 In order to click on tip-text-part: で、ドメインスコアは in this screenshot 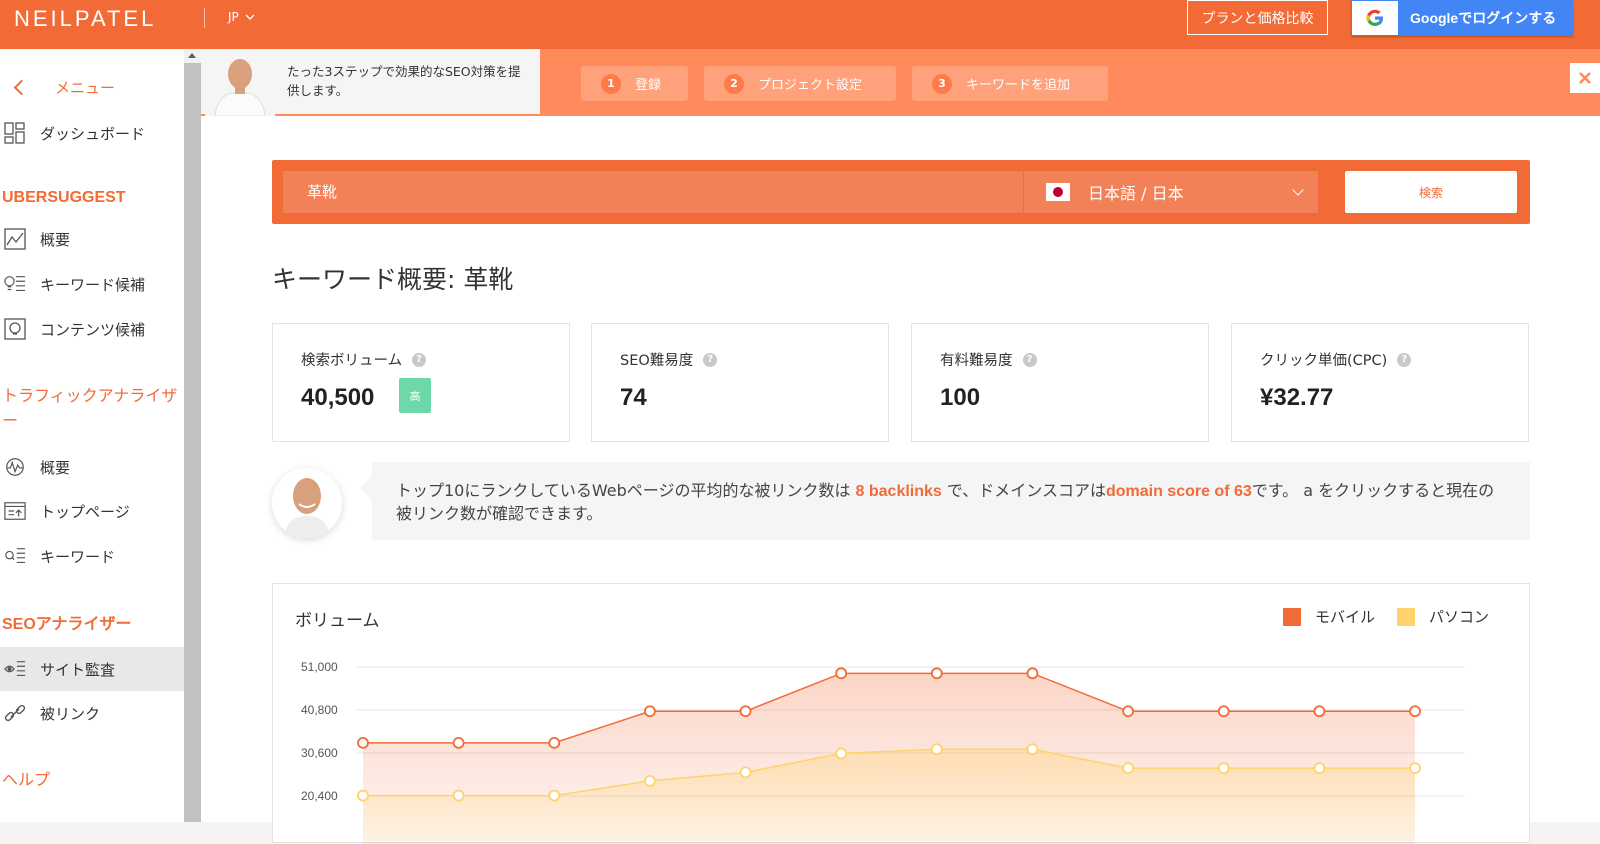, I will do `click(1023, 490)`.